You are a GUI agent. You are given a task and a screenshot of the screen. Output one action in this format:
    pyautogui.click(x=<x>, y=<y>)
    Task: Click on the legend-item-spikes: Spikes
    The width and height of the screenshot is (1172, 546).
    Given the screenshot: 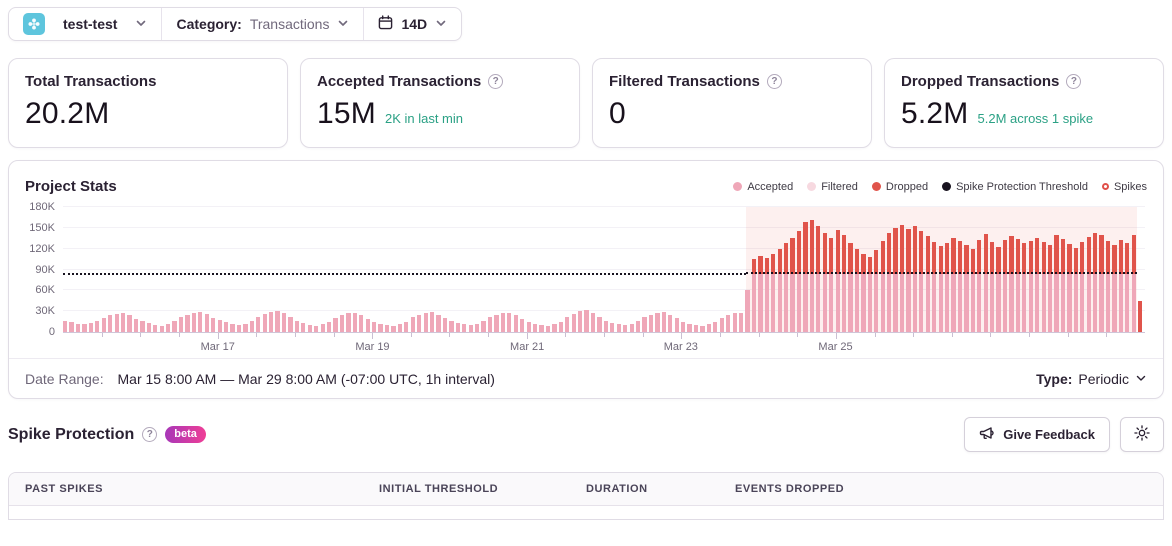 What is the action you would take?
    pyautogui.click(x=1124, y=187)
    